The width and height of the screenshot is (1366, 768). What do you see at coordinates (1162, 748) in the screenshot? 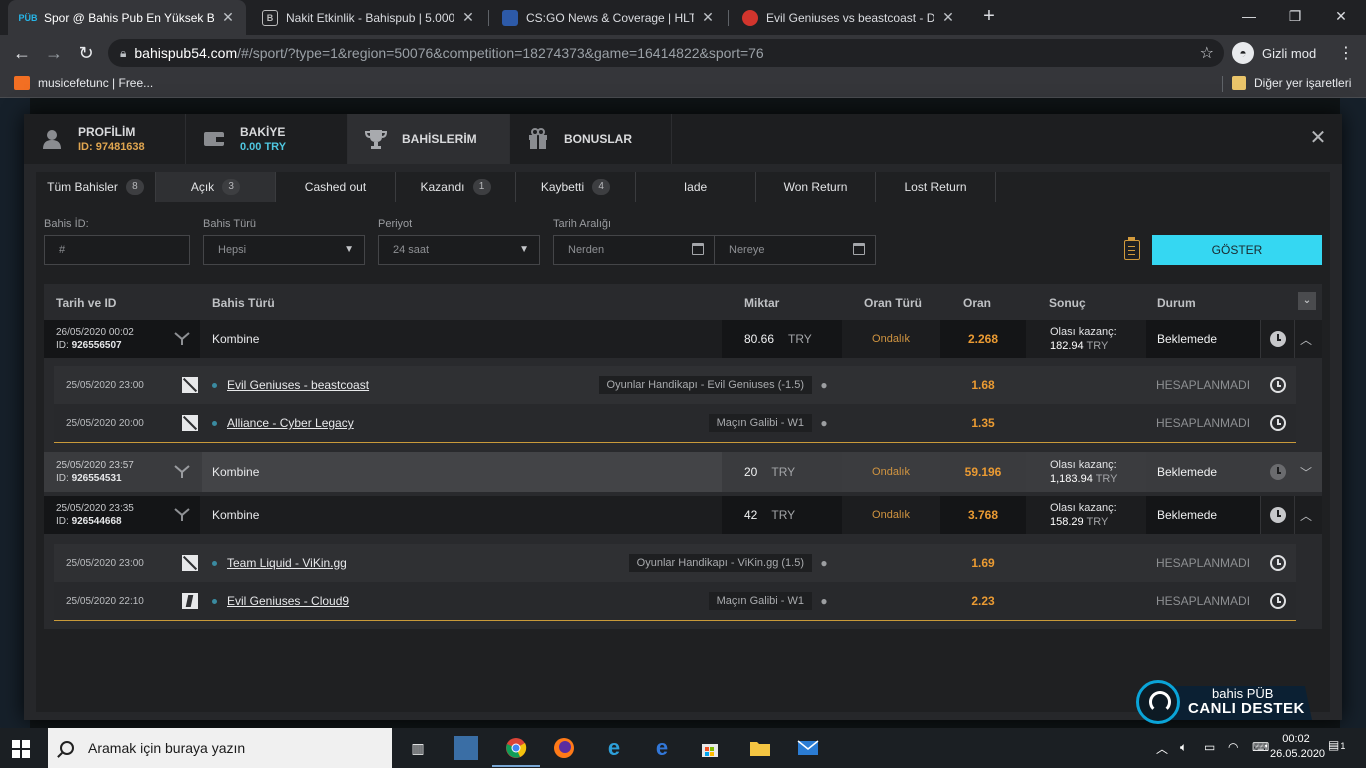
I see `tray-chevron-up-icon: ︿` at bounding box center [1162, 748].